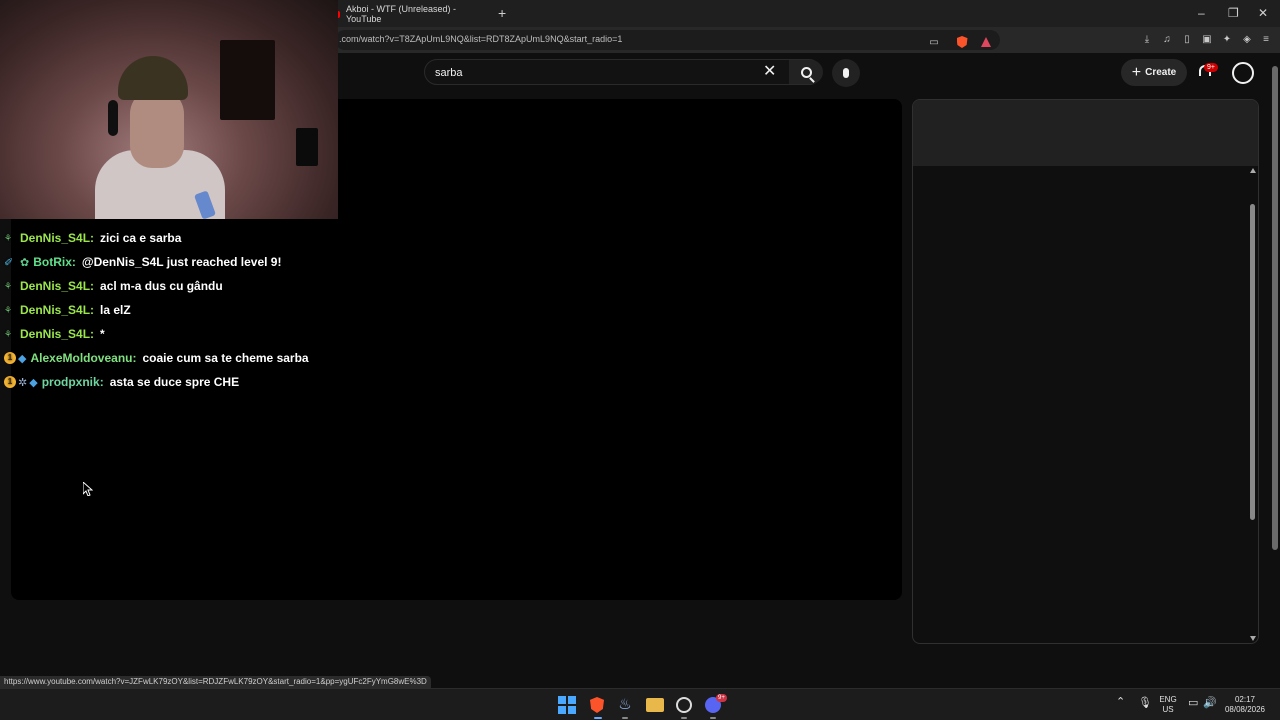 This screenshot has height=720, width=1280. I want to click on windows-start-icon, so click(567, 705).